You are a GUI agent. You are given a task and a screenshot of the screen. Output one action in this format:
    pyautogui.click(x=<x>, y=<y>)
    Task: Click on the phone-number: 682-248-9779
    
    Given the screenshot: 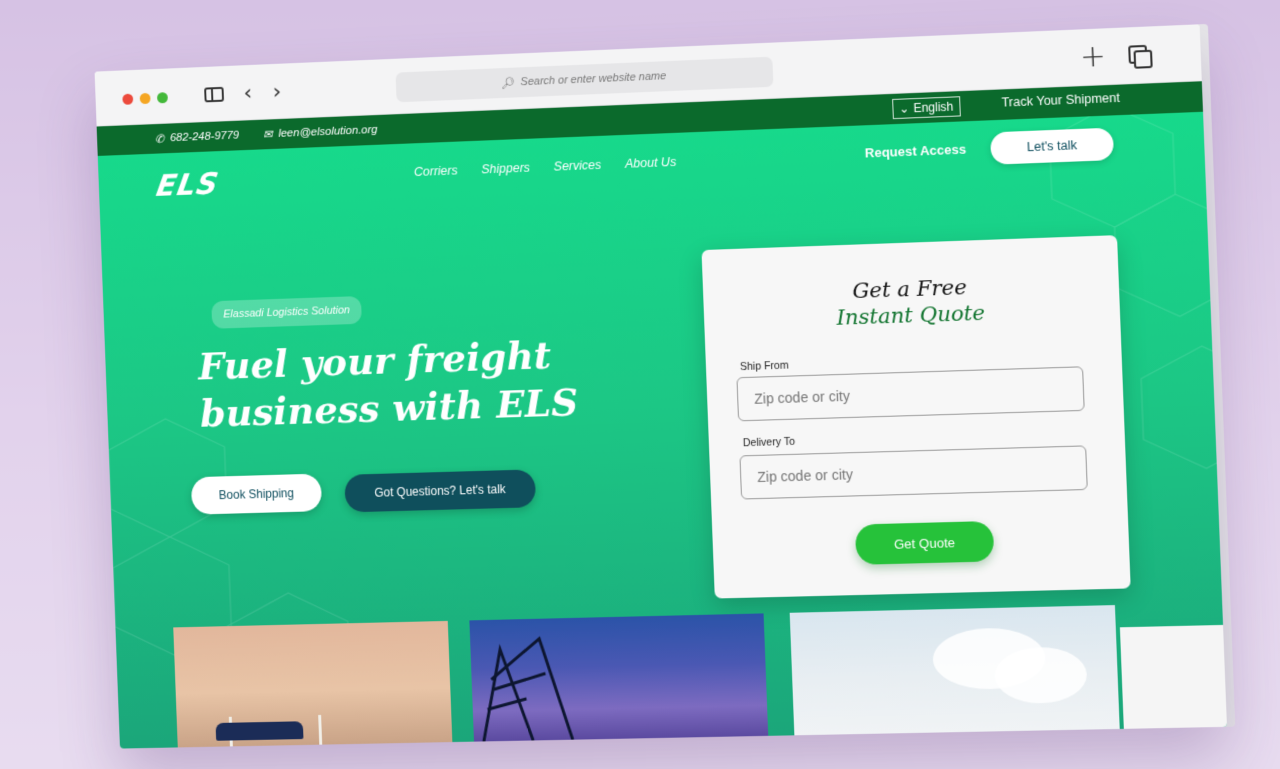 What is the action you would take?
    pyautogui.click(x=204, y=137)
    